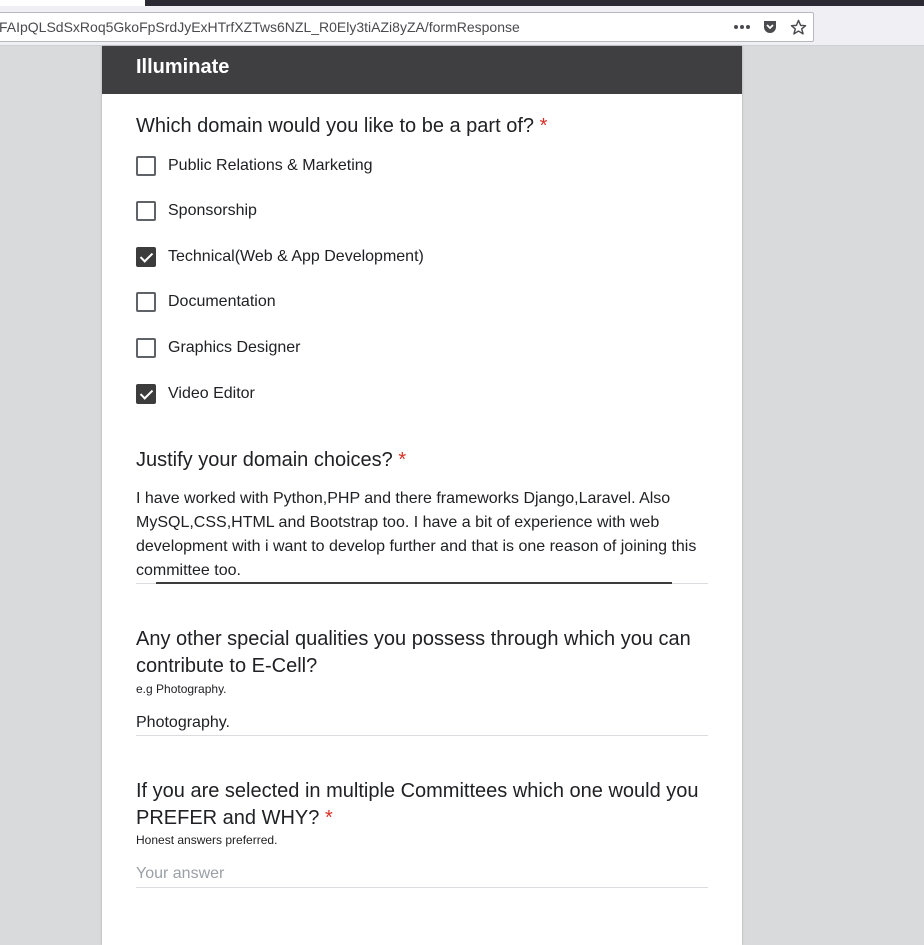 The width and height of the screenshot is (924, 945). Describe the element at coordinates (183, 67) in the screenshot. I see `form-title: Illuminate` at that location.